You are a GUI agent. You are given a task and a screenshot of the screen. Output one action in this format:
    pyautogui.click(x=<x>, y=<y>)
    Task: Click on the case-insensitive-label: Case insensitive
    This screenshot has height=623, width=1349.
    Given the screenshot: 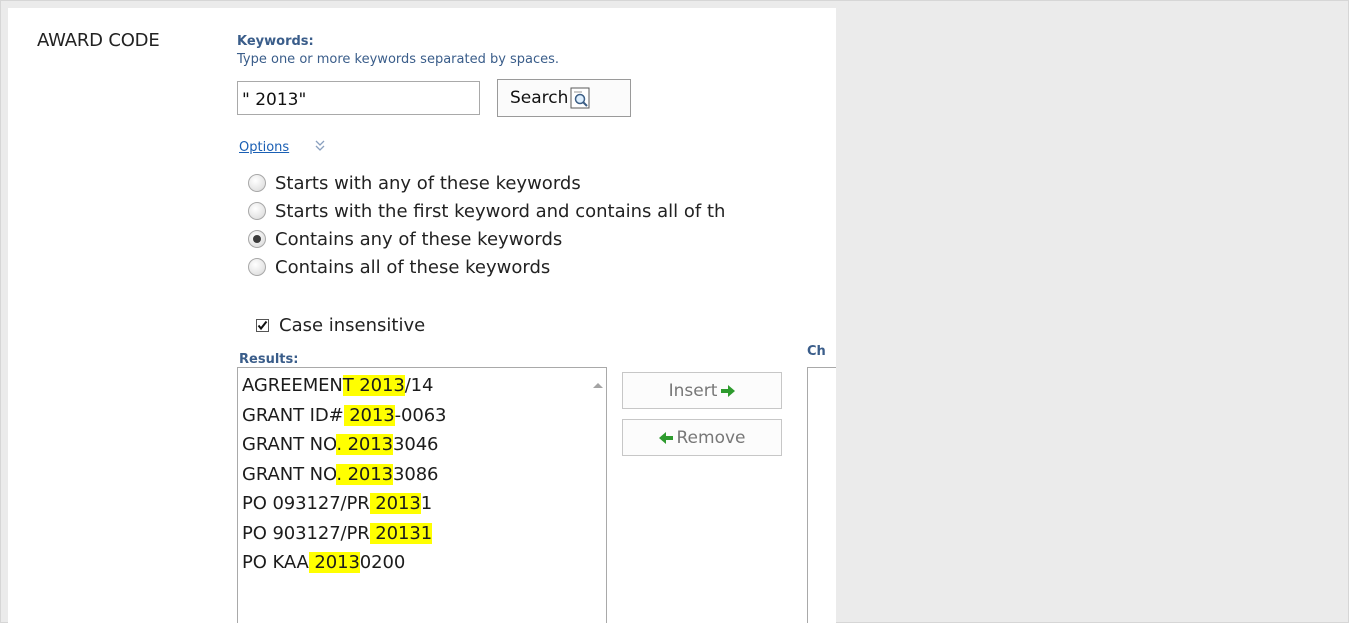 What is the action you would take?
    pyautogui.click(x=352, y=325)
    